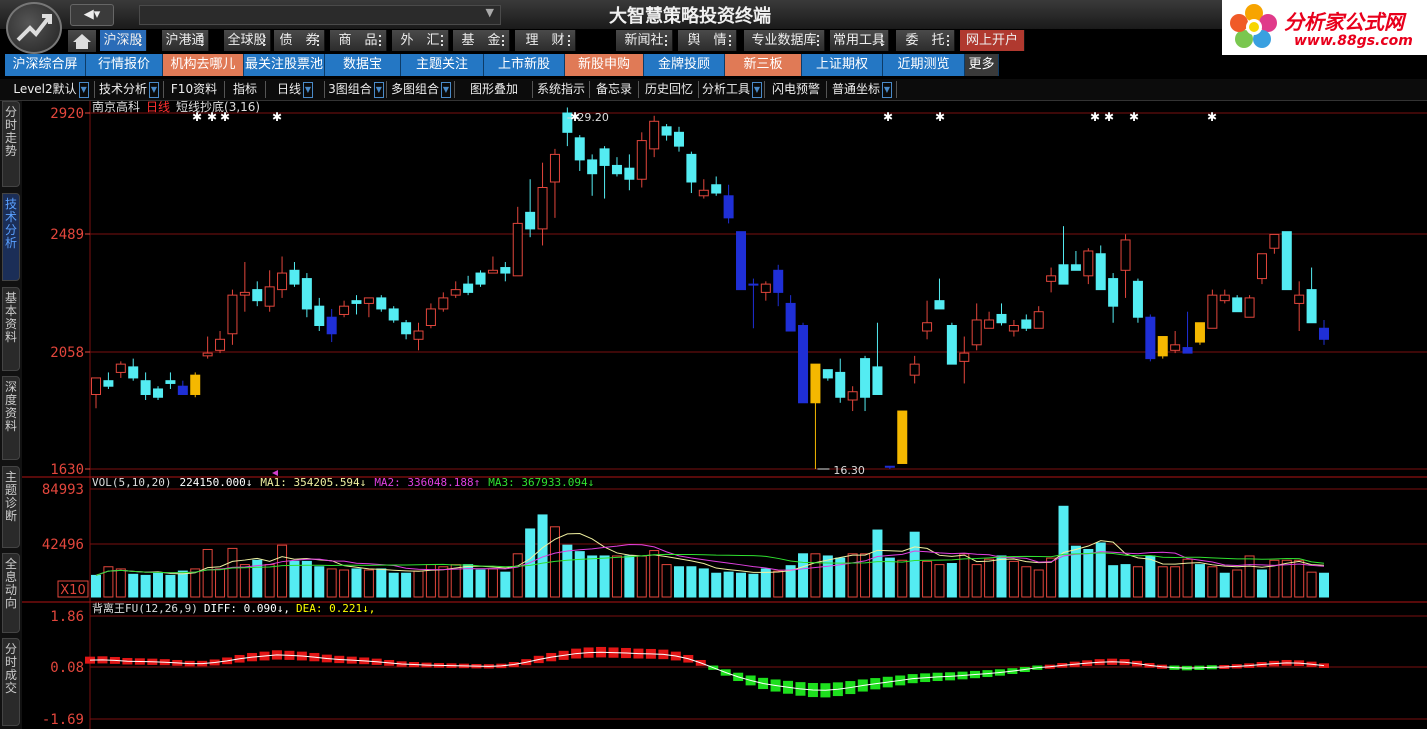 The image size is (1427, 729). I want to click on side-tab-1: 技术分析, so click(11, 237).